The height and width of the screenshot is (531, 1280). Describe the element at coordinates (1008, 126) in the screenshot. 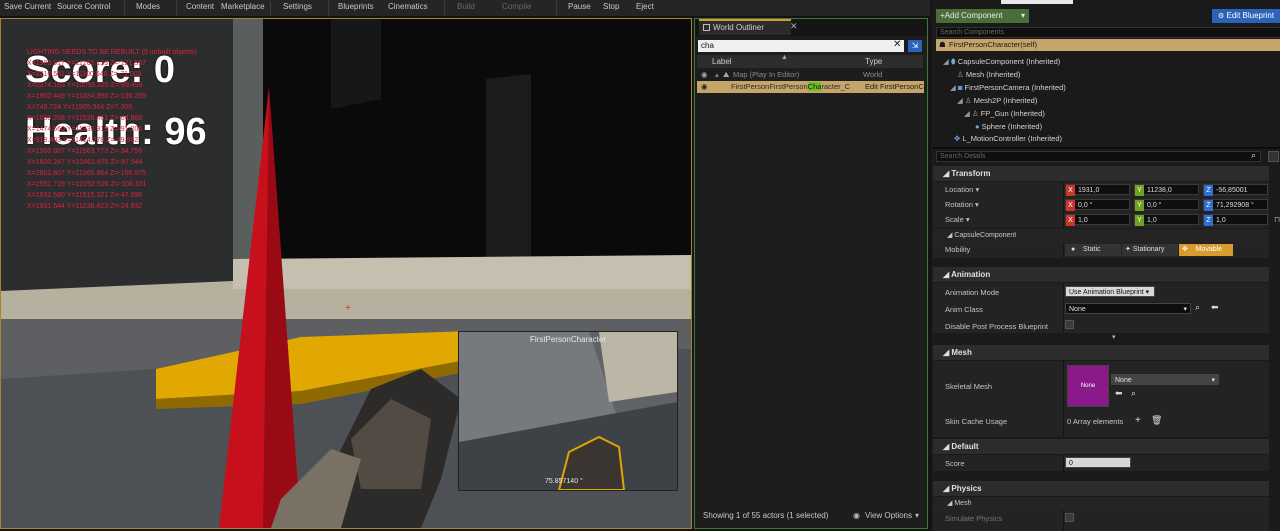

I see `component-tree-item: ● Sphere (Inherited)` at that location.